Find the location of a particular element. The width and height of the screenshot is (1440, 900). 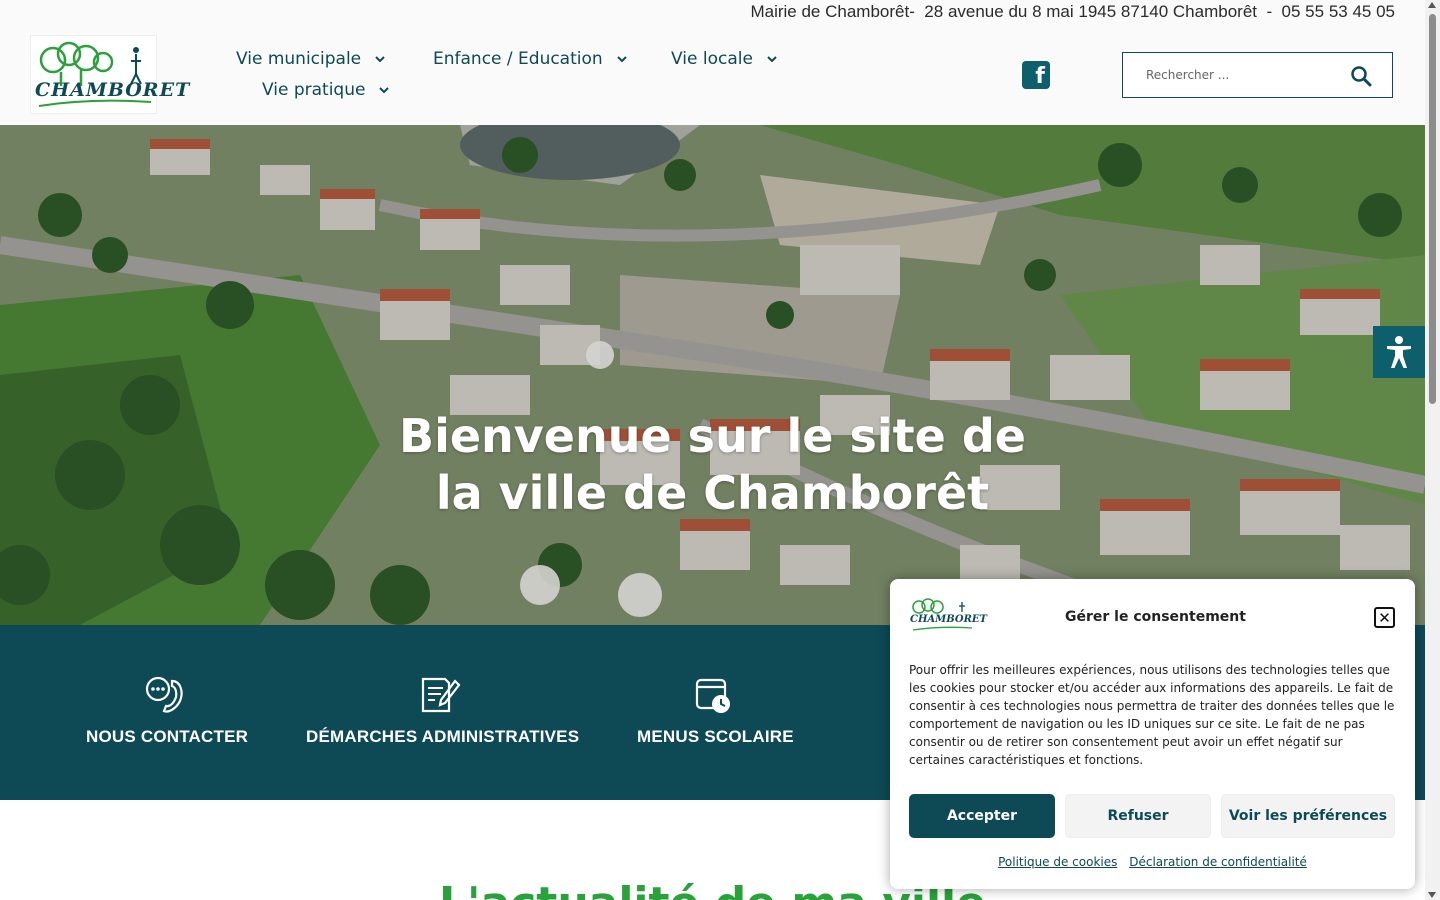

refuse-button: Refuser is located at coordinates (1138, 816).